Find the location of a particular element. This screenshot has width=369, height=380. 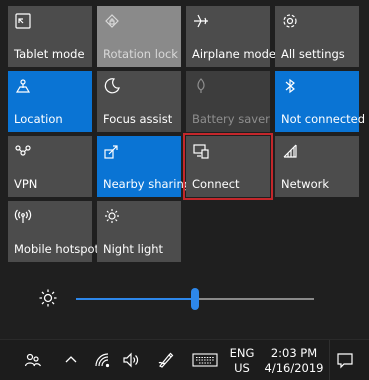

tile-location: Location is located at coordinates (50, 101).